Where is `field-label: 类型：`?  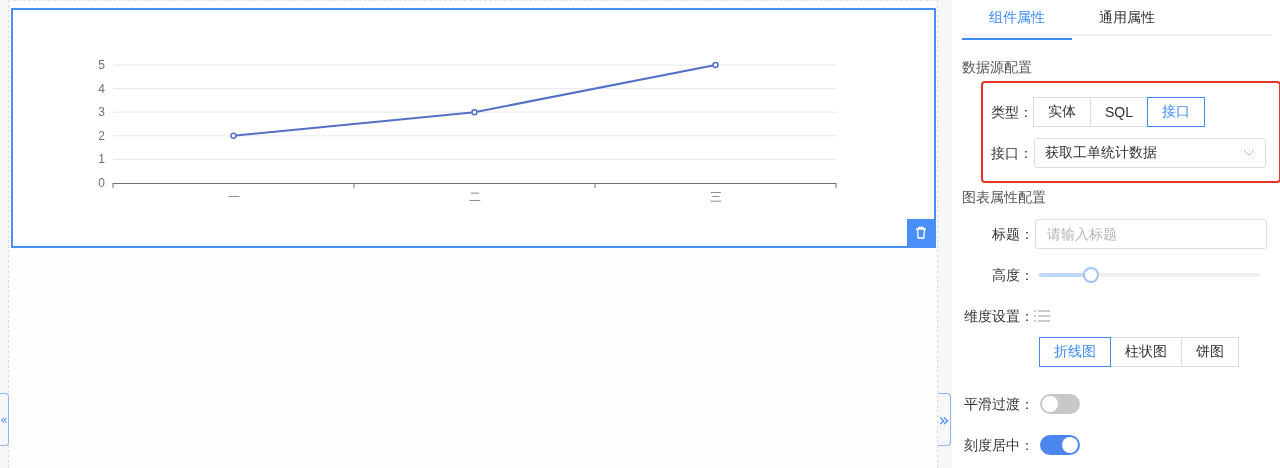 field-label: 类型： is located at coordinates (1011, 112).